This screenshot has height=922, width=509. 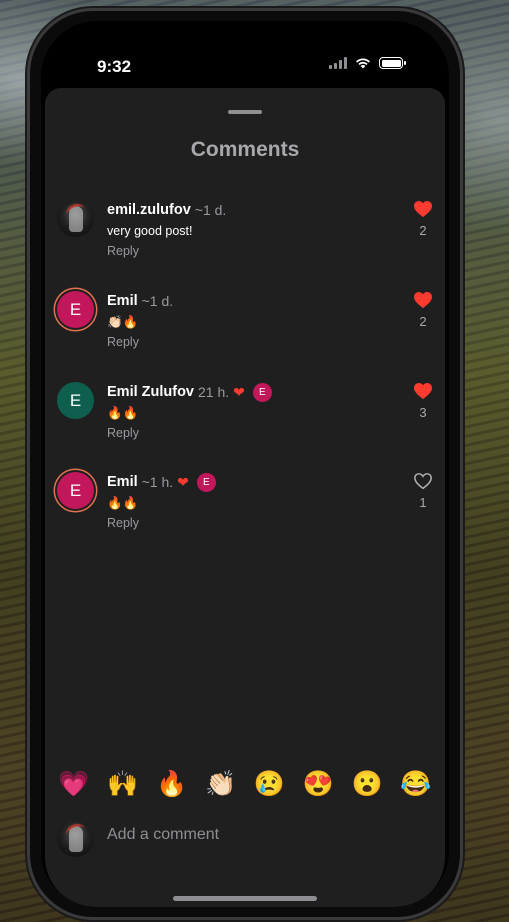 What do you see at coordinates (114, 66) in the screenshot?
I see `status-time: 9:32` at bounding box center [114, 66].